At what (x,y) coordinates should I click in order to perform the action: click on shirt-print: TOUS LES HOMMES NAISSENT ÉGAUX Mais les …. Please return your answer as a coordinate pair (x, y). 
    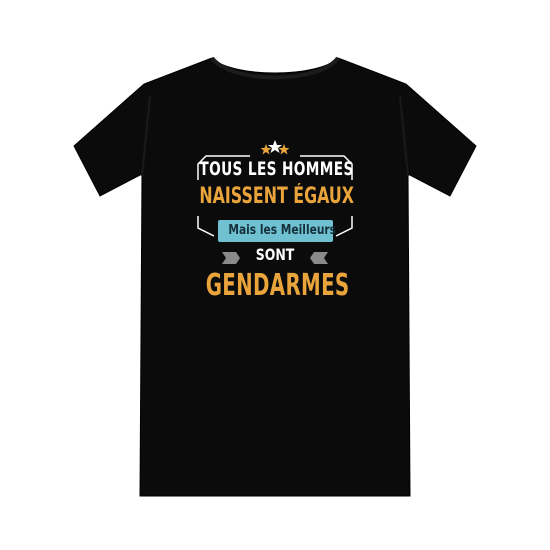
    Looking at the image, I should click on (275, 222).